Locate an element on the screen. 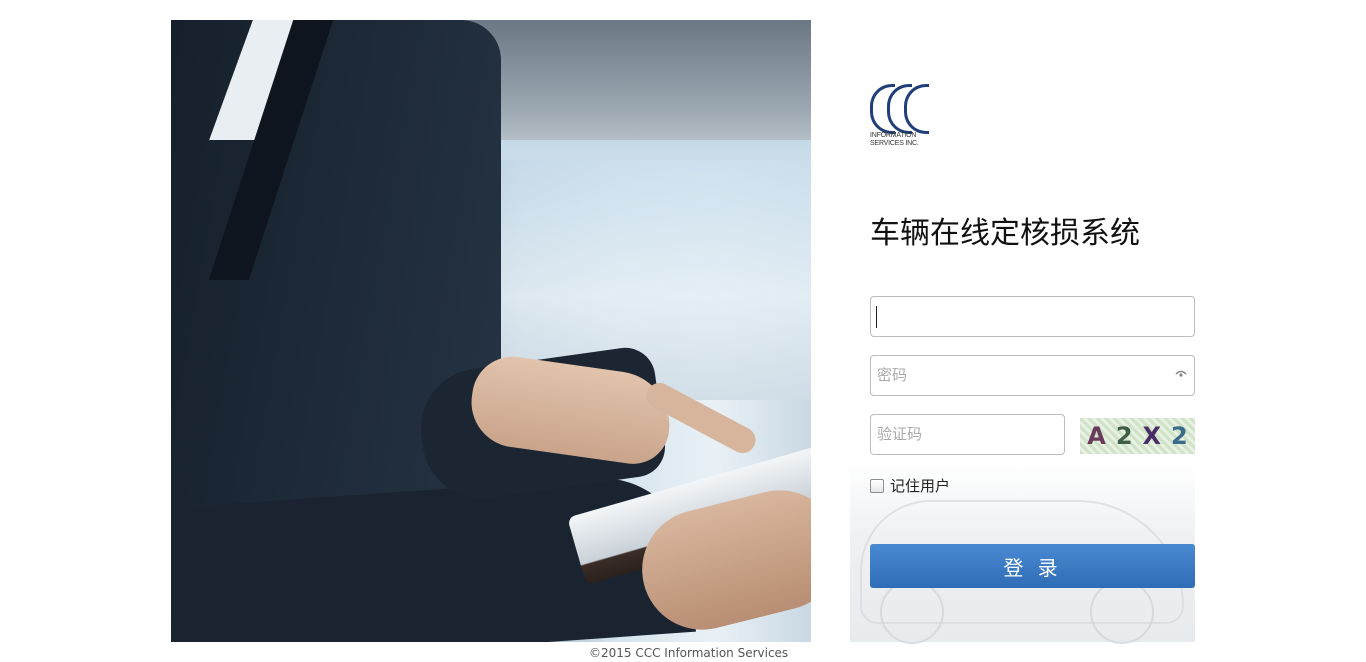 The height and width of the screenshot is (662, 1366). login-button: 登 录 is located at coordinates (1032, 566).